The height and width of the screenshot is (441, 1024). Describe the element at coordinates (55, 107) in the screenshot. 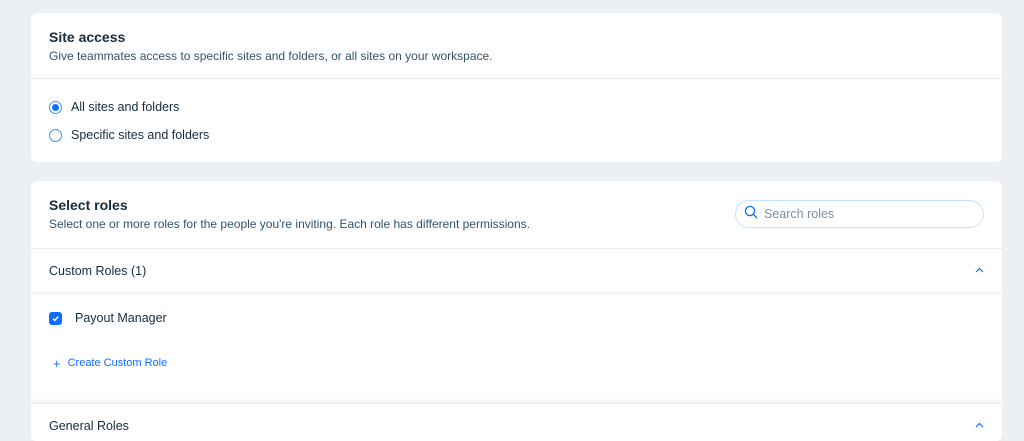

I see `radio-checked-icon` at that location.